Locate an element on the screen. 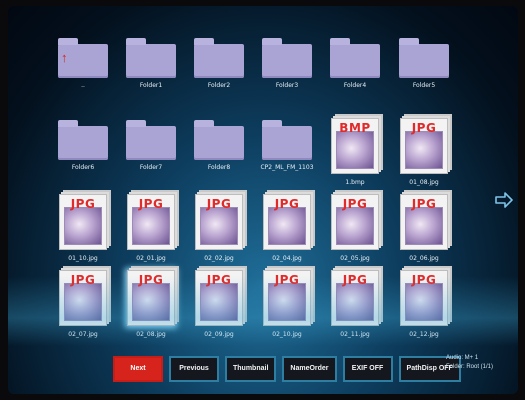 This screenshot has width=525, height=400. item-label: 02_05.jpg is located at coordinates (355, 258).